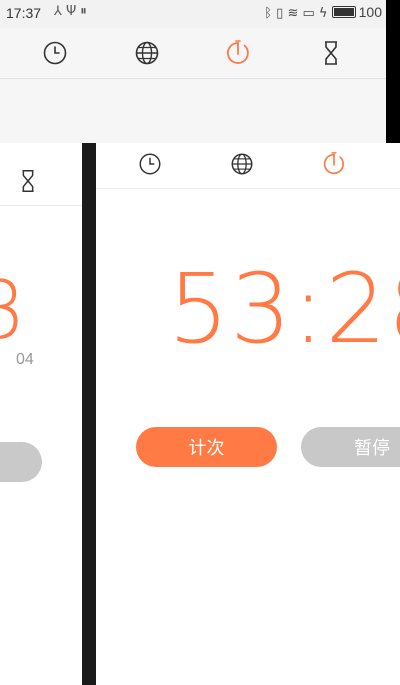 The width and height of the screenshot is (400, 685). What do you see at coordinates (60, 11) in the screenshot?
I see `usb-icon: ⅄` at bounding box center [60, 11].